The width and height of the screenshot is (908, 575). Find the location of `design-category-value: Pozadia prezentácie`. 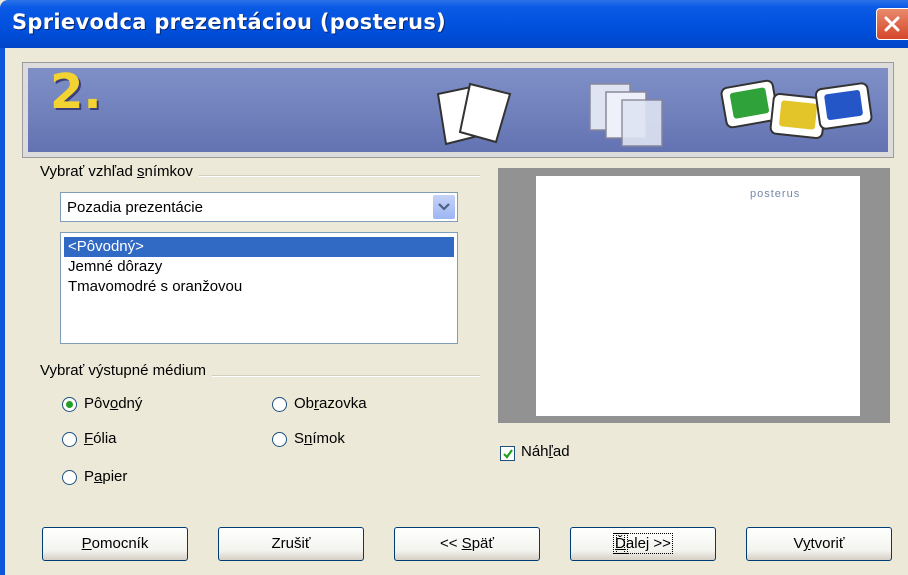

design-category-value: Pozadia prezentácie is located at coordinates (135, 207).